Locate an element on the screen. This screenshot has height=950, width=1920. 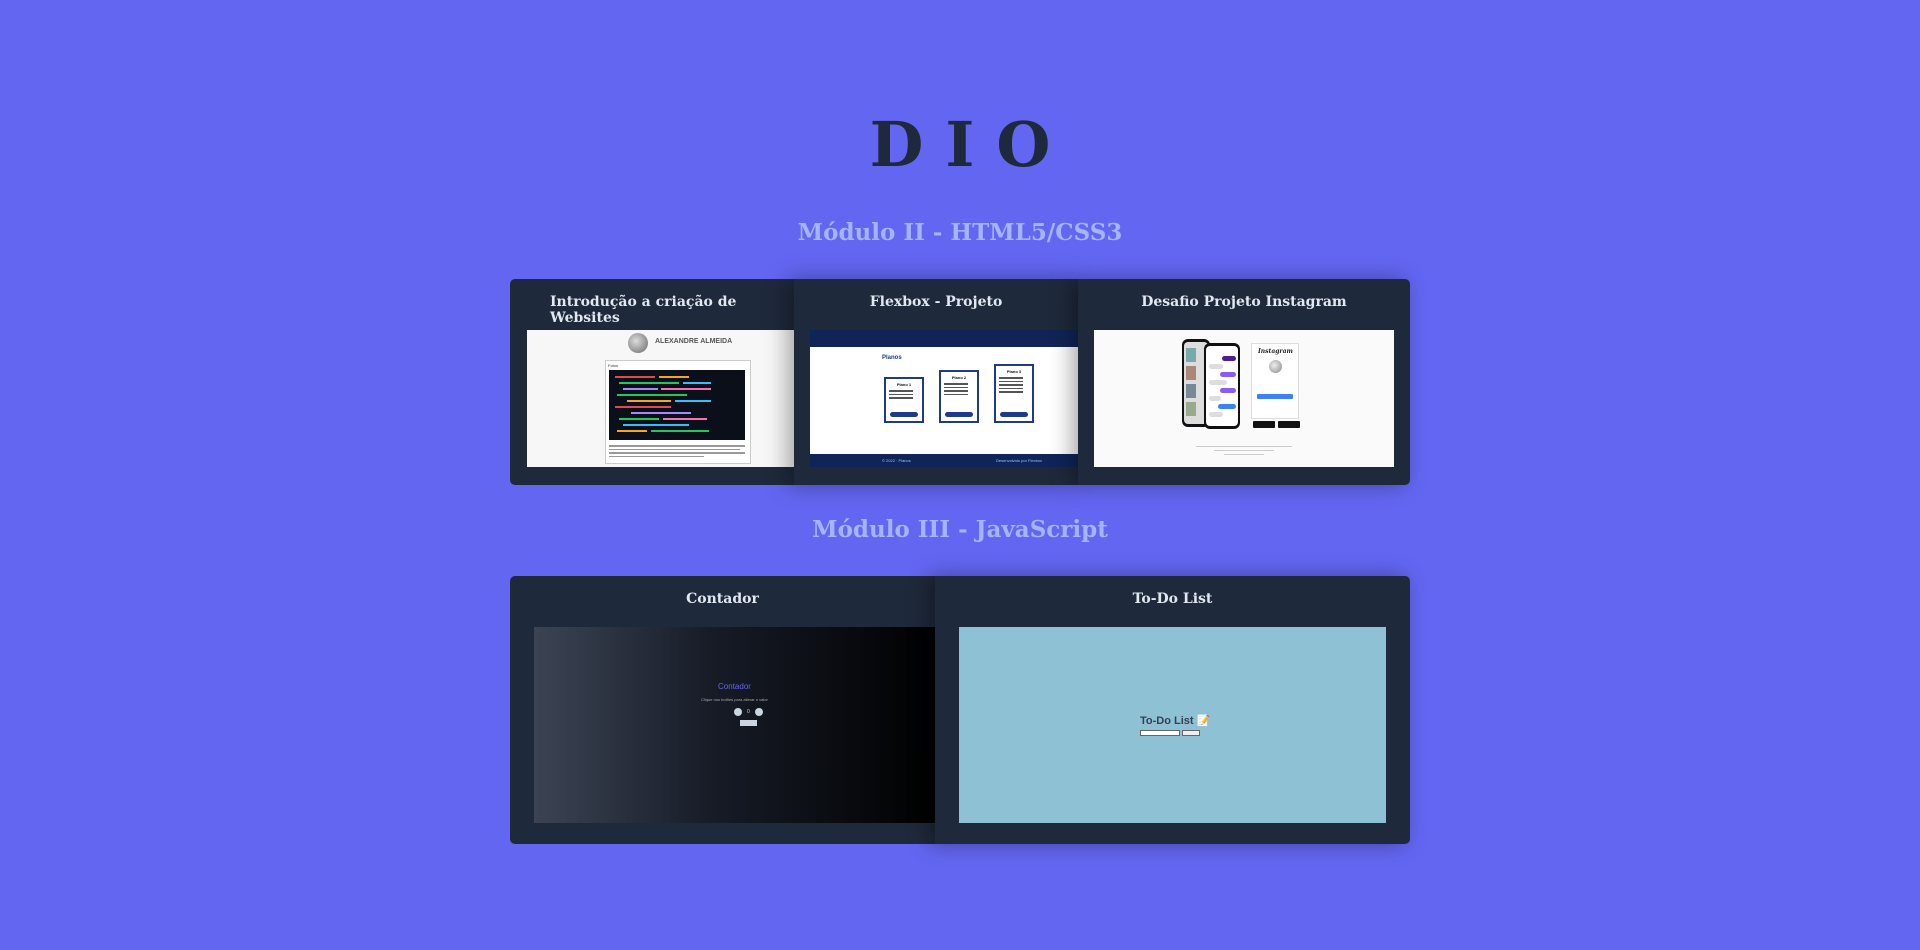
project-title: To-Do List is located at coordinates (1172, 599).